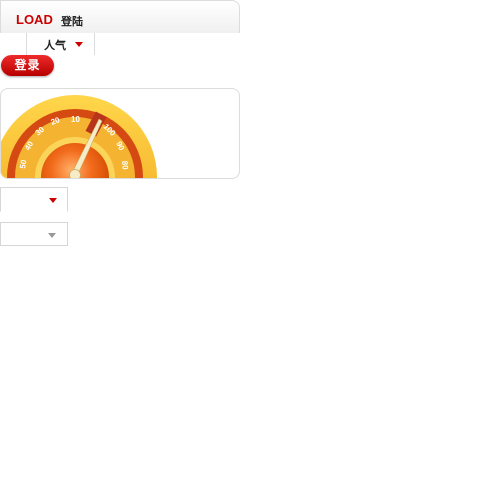 This screenshot has height=500, width=500. I want to click on popularity-filter-label: 人气, so click(55, 45).